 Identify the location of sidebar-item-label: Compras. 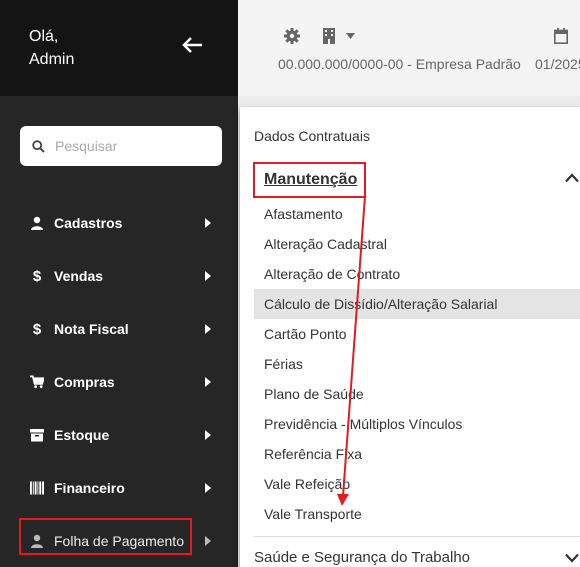
(84, 382).